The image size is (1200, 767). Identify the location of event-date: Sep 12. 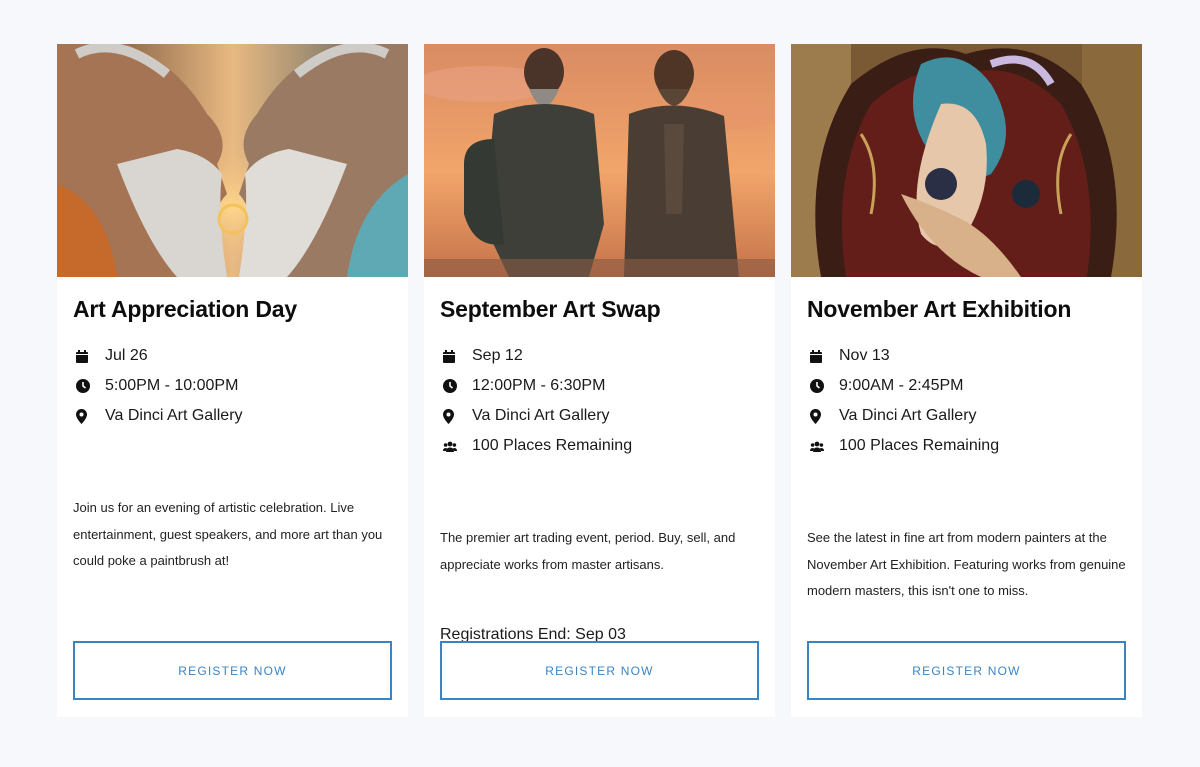
(497, 355).